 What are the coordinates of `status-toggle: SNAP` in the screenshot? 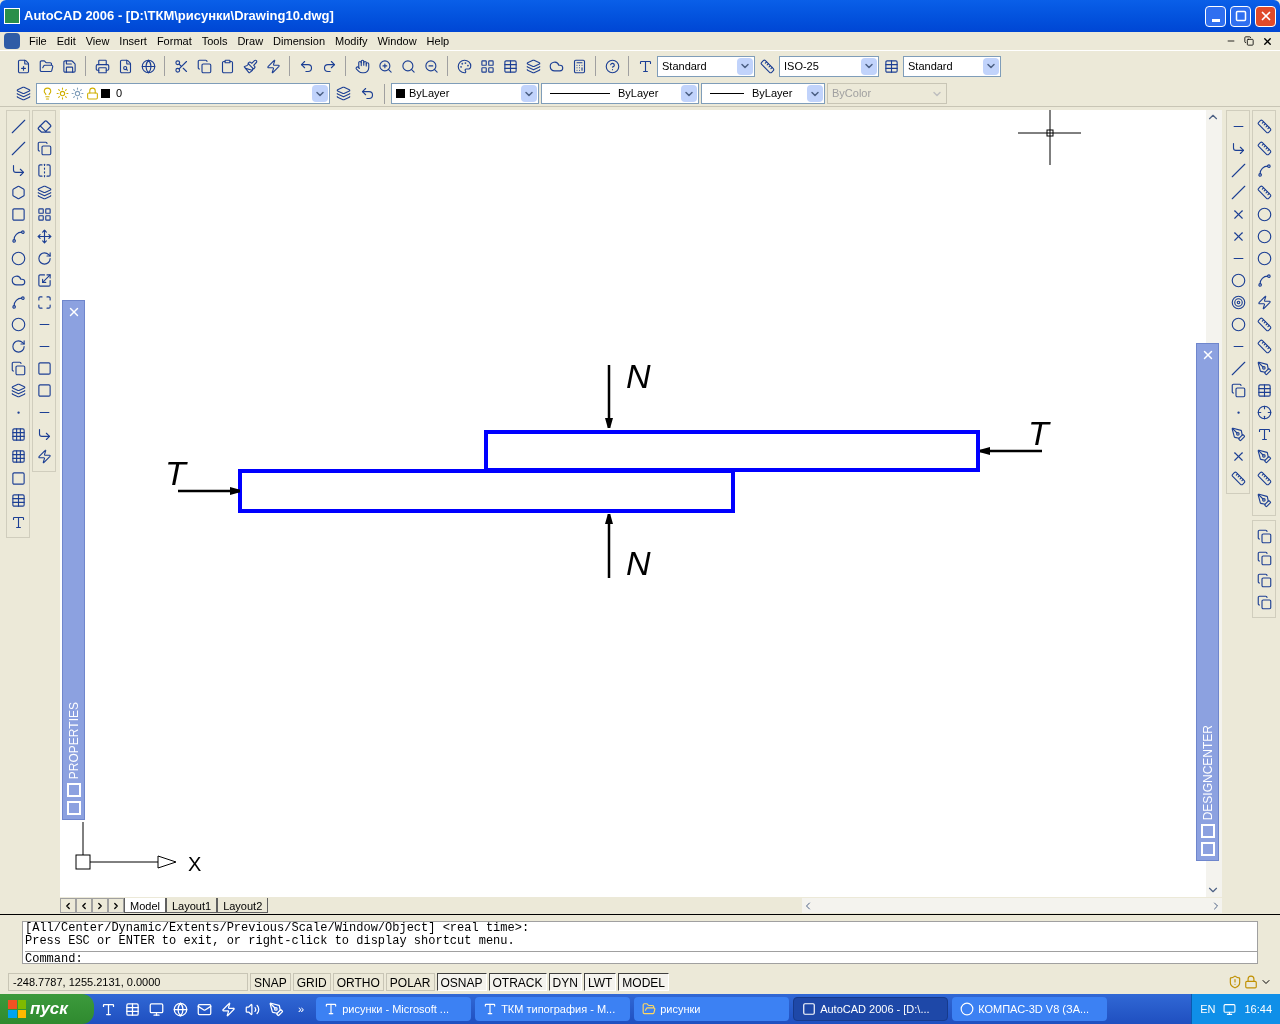 It's located at (270, 982).